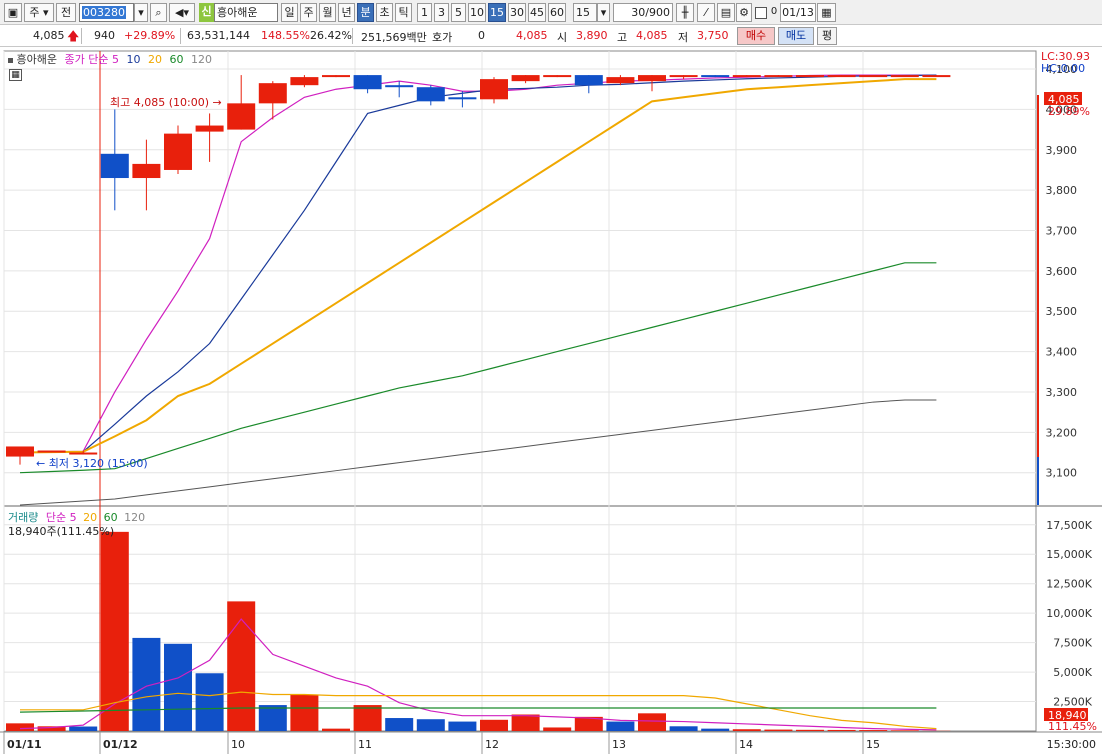 The image size is (1102, 754). Describe the element at coordinates (1062, 392) in the screenshot. I see `price-tick-label: 3,300` at that location.